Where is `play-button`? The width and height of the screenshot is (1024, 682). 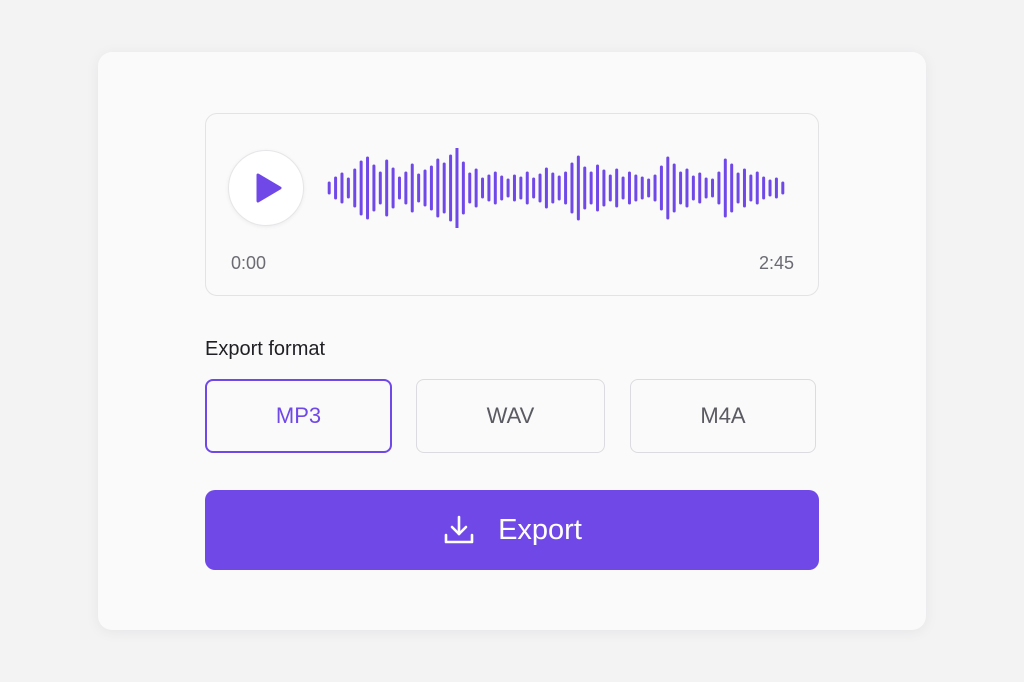
play-button is located at coordinates (266, 188).